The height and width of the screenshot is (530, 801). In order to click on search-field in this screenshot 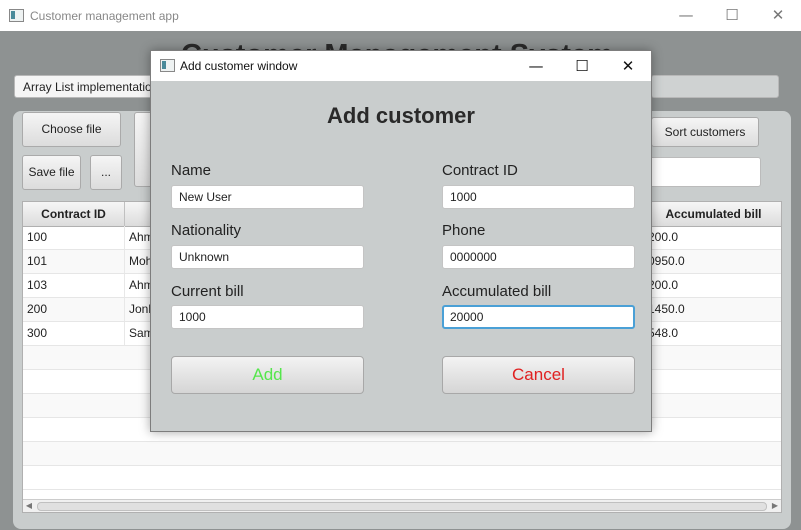, I will do `click(705, 172)`.